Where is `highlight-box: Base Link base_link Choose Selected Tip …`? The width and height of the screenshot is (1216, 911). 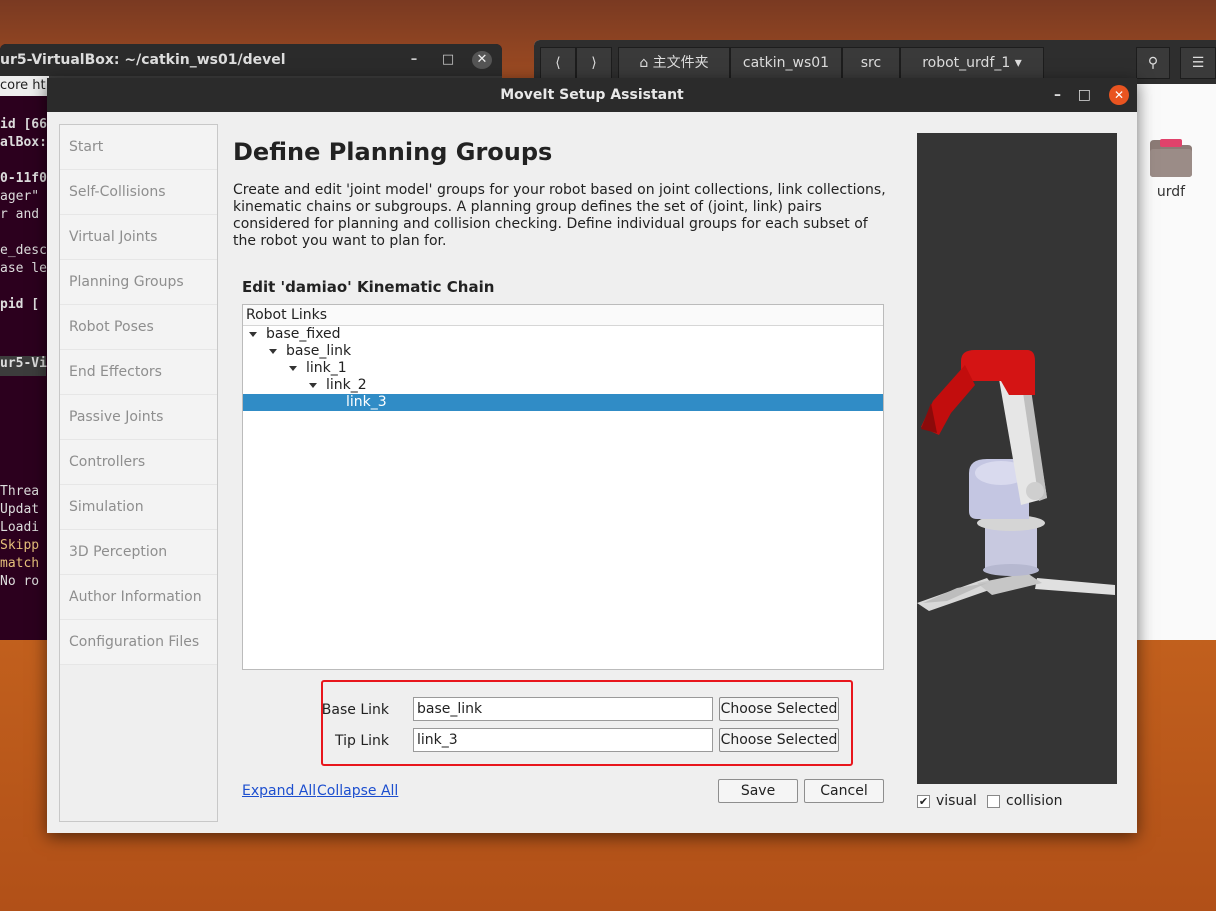 highlight-box: Base Link base_link Choose Selected Tip … is located at coordinates (587, 723).